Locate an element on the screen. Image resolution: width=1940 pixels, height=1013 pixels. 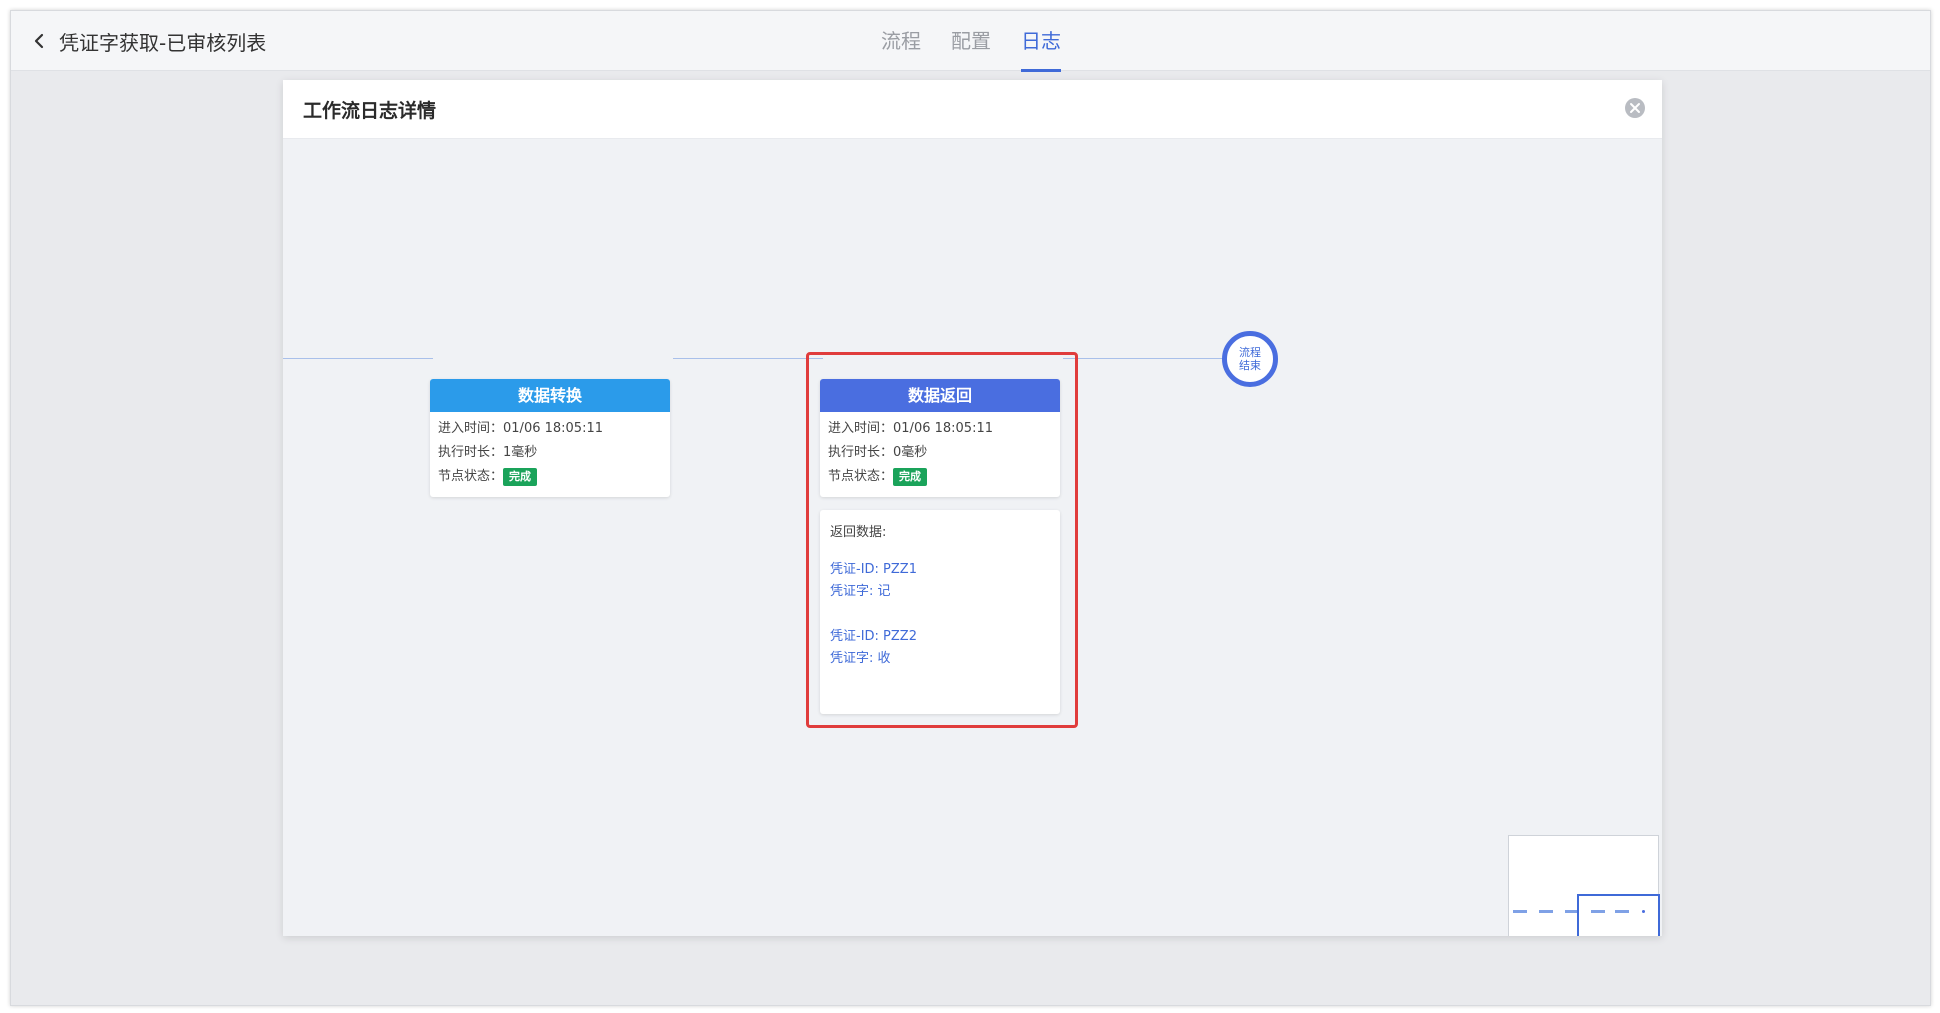
tab-config: 配置 is located at coordinates (971, 41).